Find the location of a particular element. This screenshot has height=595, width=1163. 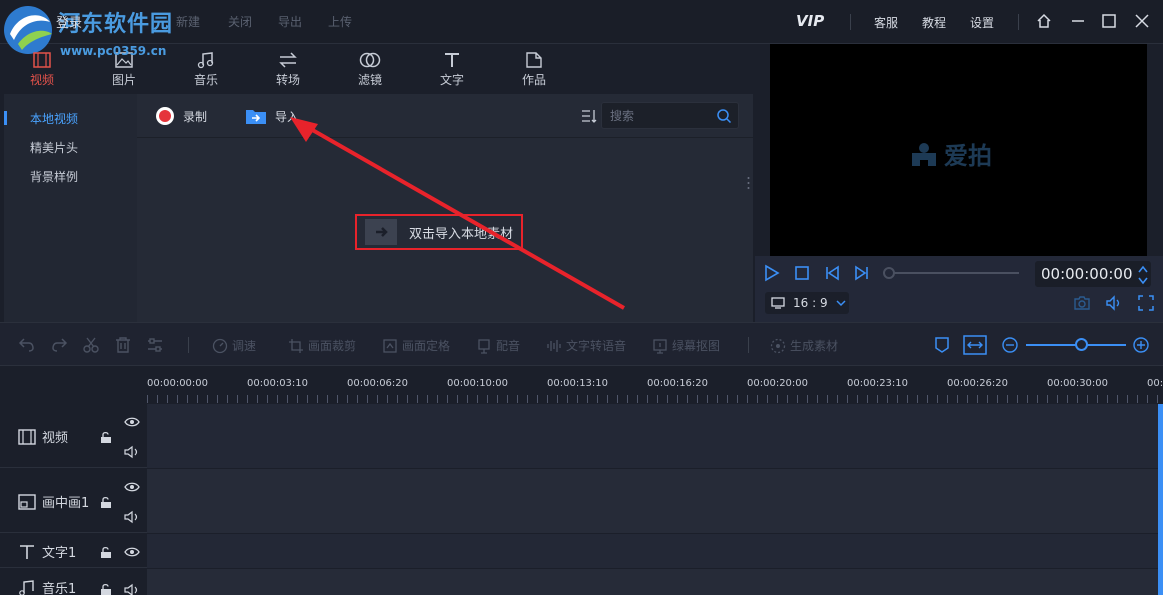

track-lane-text is located at coordinates (655, 551).